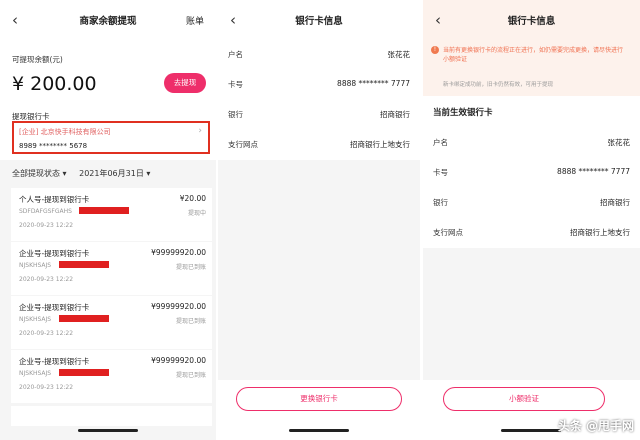  I want to click on balance-amount: ¥ 200.00, so click(54, 84).